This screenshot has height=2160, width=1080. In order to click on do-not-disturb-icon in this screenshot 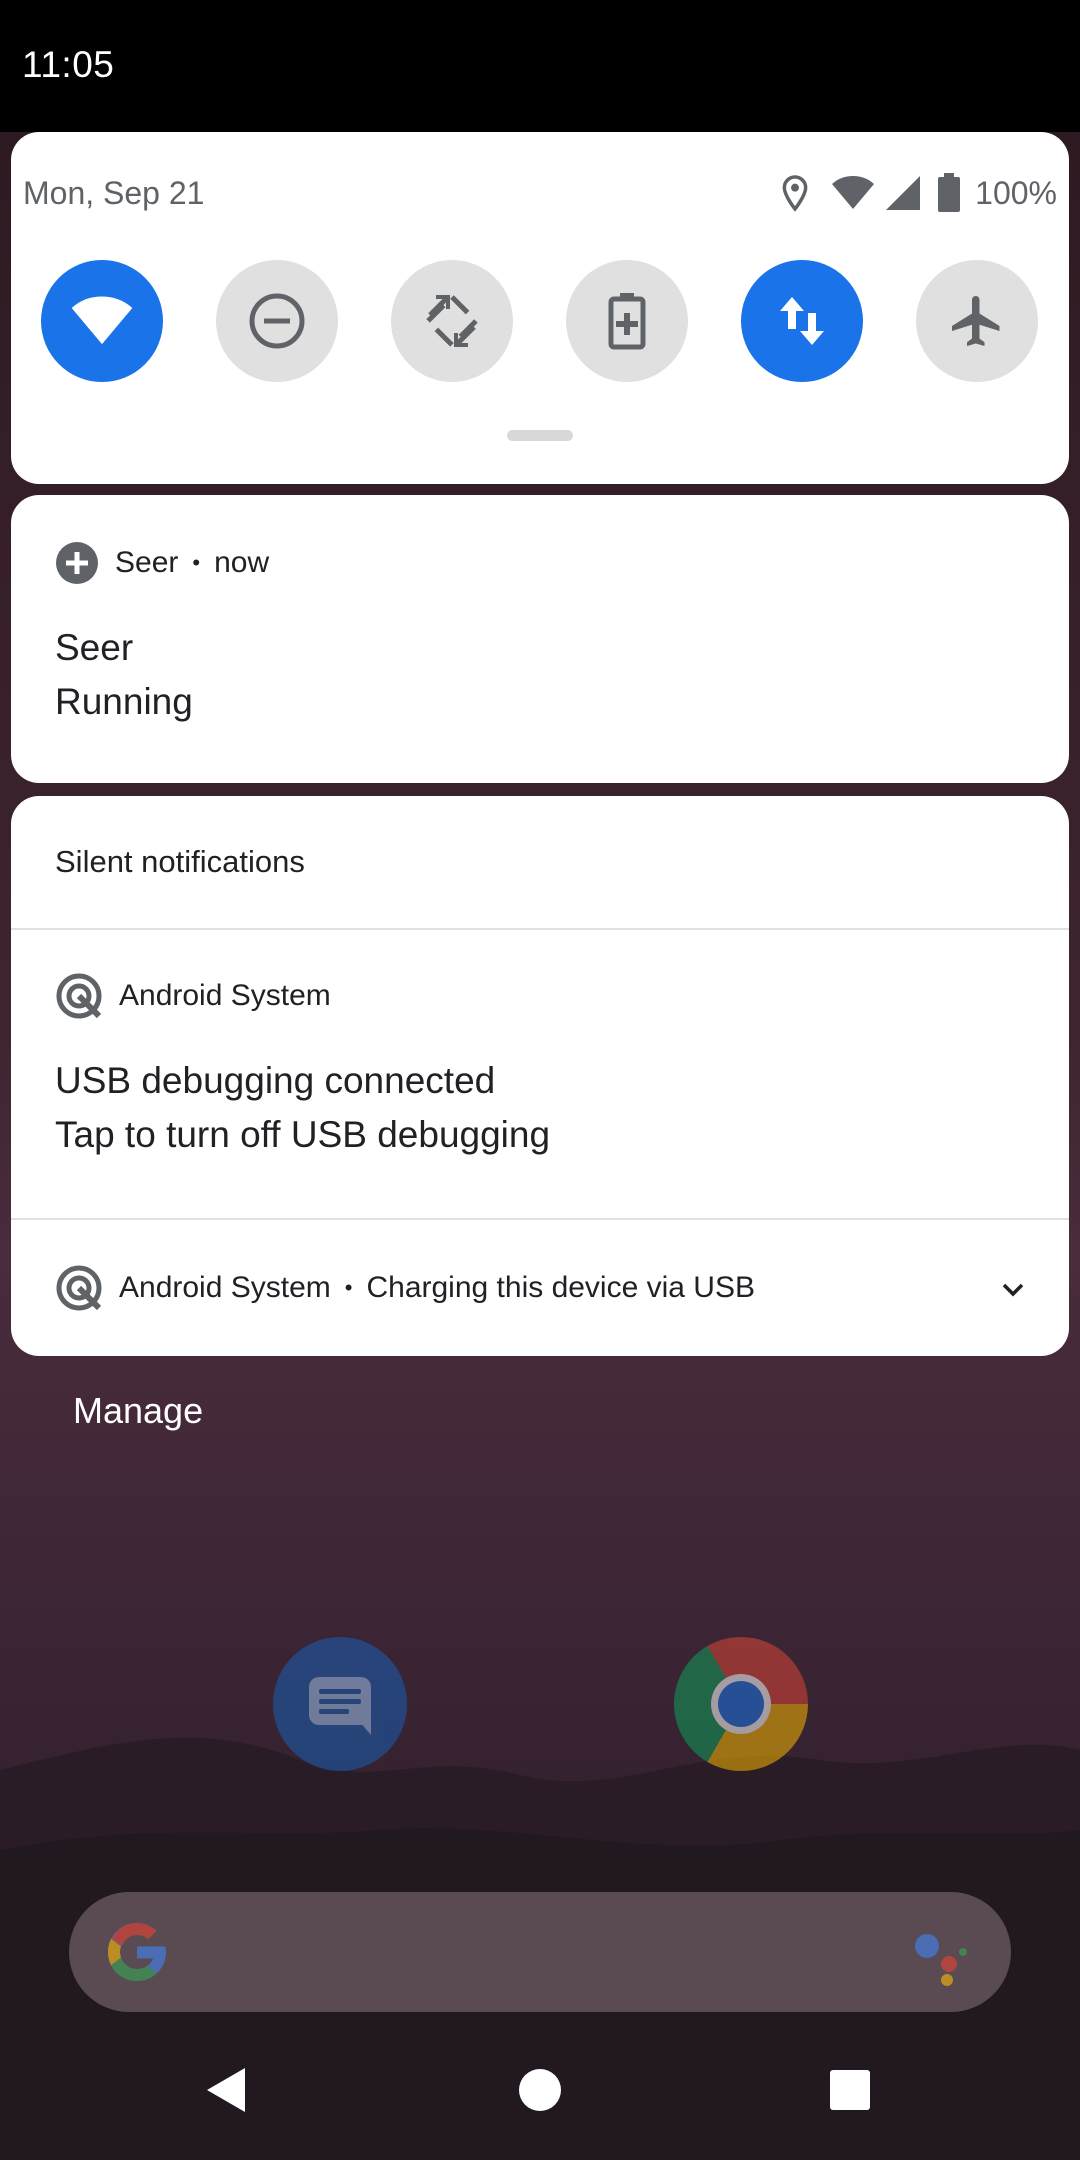, I will do `click(277, 321)`.